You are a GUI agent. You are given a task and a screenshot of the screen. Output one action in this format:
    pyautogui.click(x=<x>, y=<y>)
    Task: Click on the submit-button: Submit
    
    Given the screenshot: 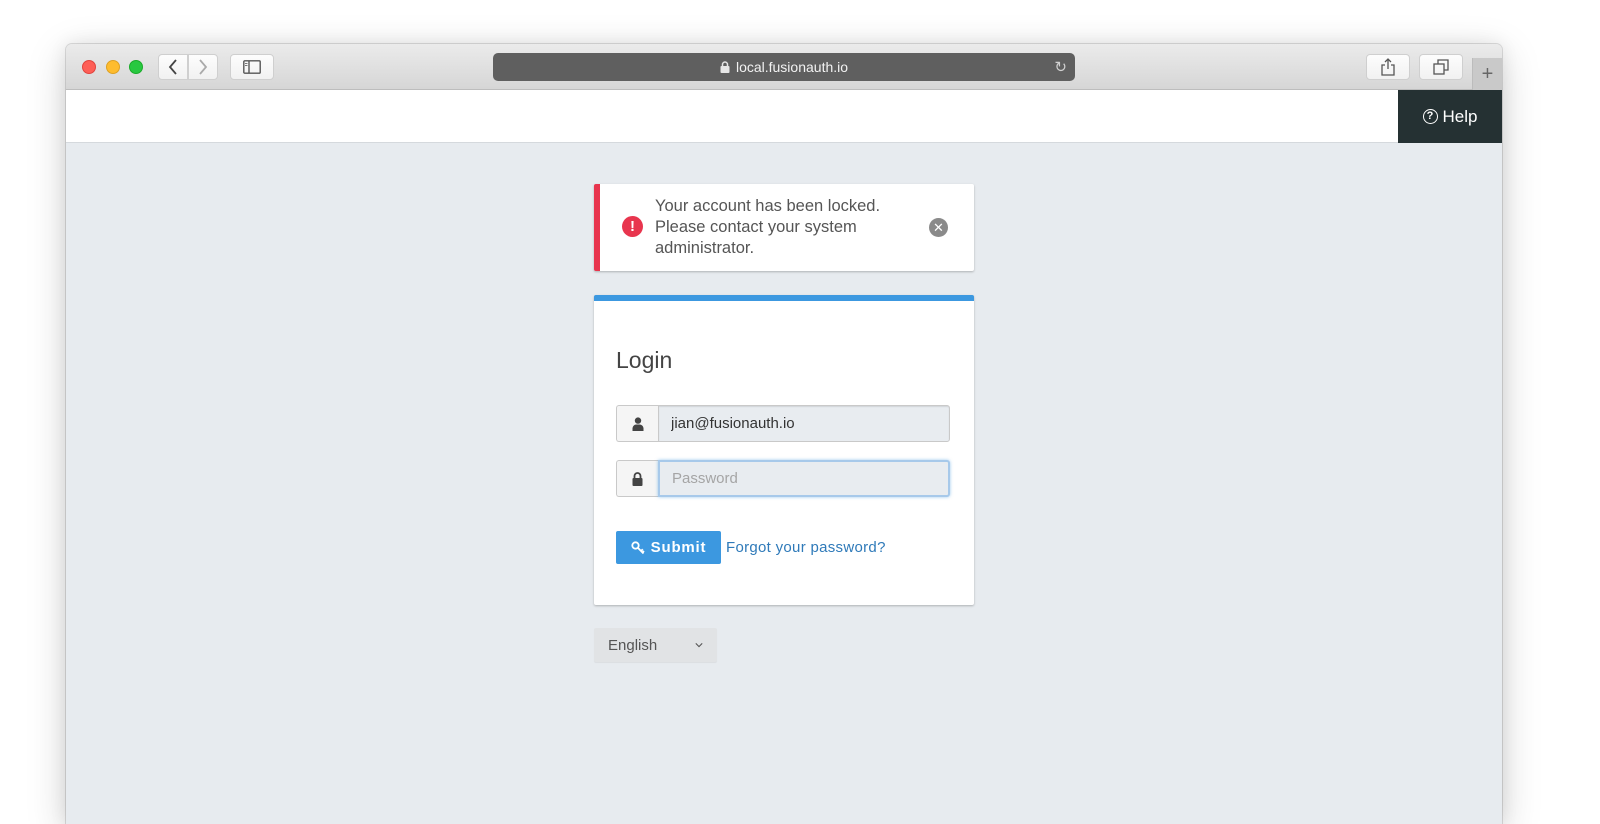 What is the action you would take?
    pyautogui.click(x=668, y=547)
    